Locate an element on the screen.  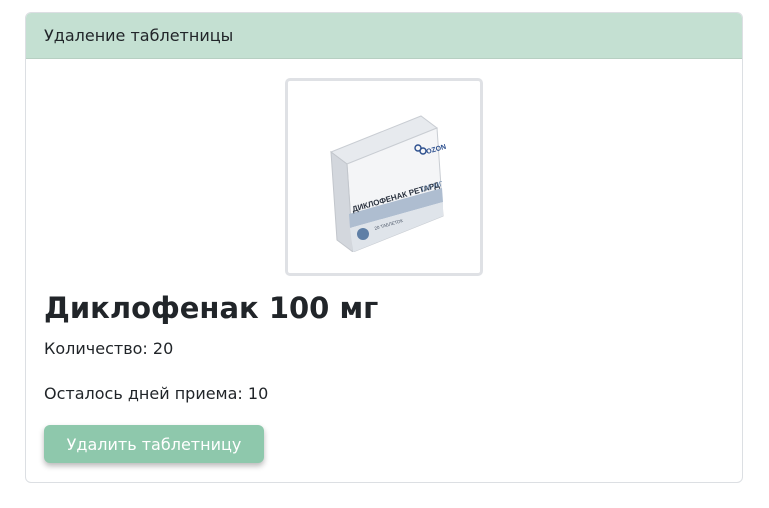
card-header: Удаление таблетницы is located at coordinates (384, 36).